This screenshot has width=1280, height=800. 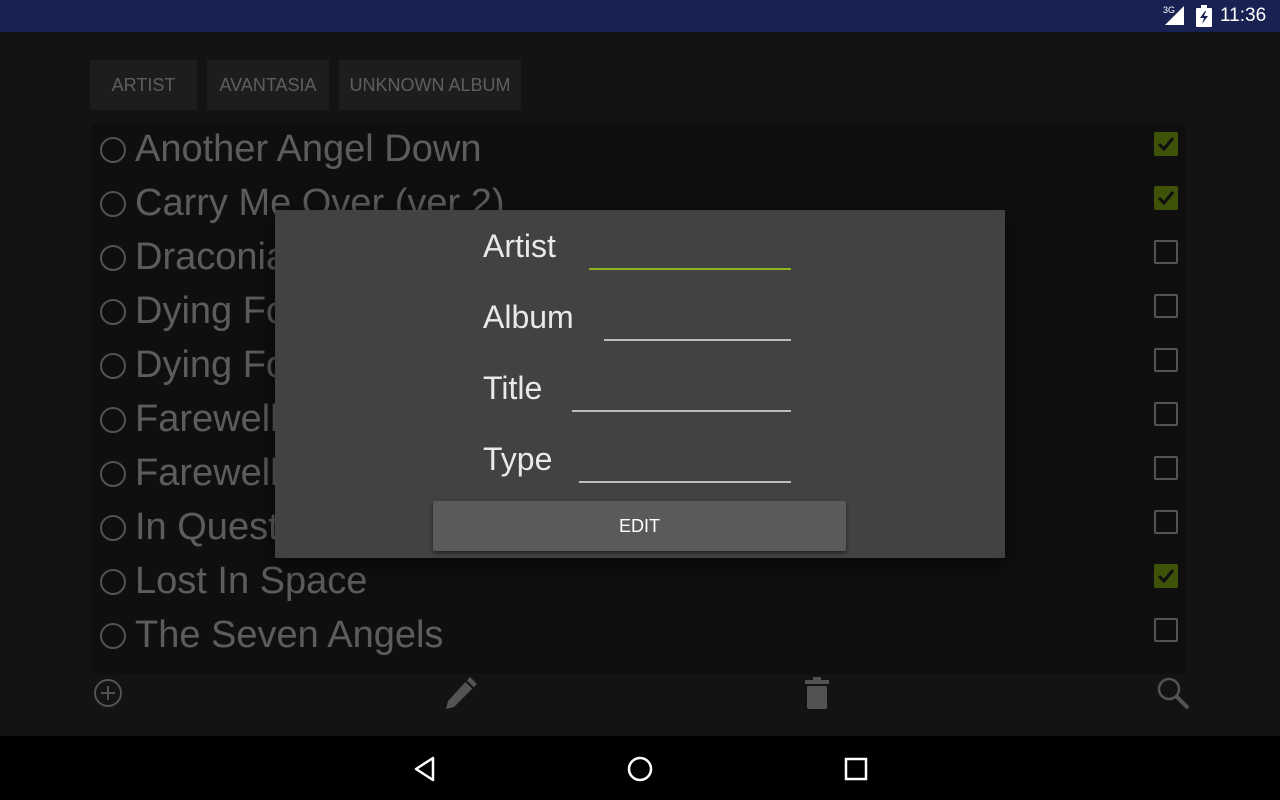 I want to click on song-title: Lost In Space, so click(x=251, y=581).